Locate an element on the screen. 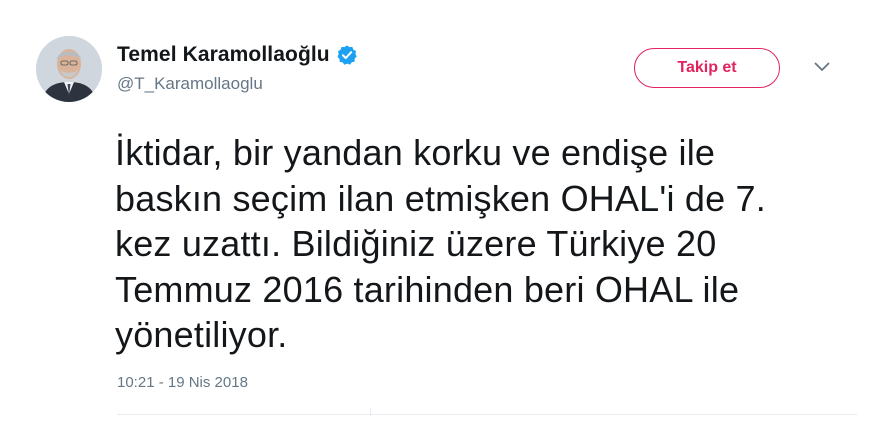  divider-tick is located at coordinates (370, 412).